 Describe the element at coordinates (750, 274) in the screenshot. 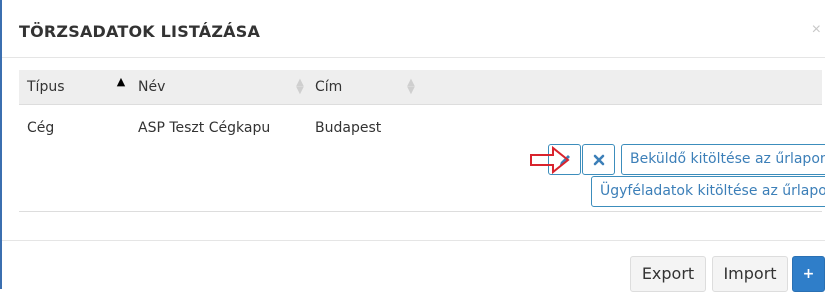

I see `import-button: Import` at that location.